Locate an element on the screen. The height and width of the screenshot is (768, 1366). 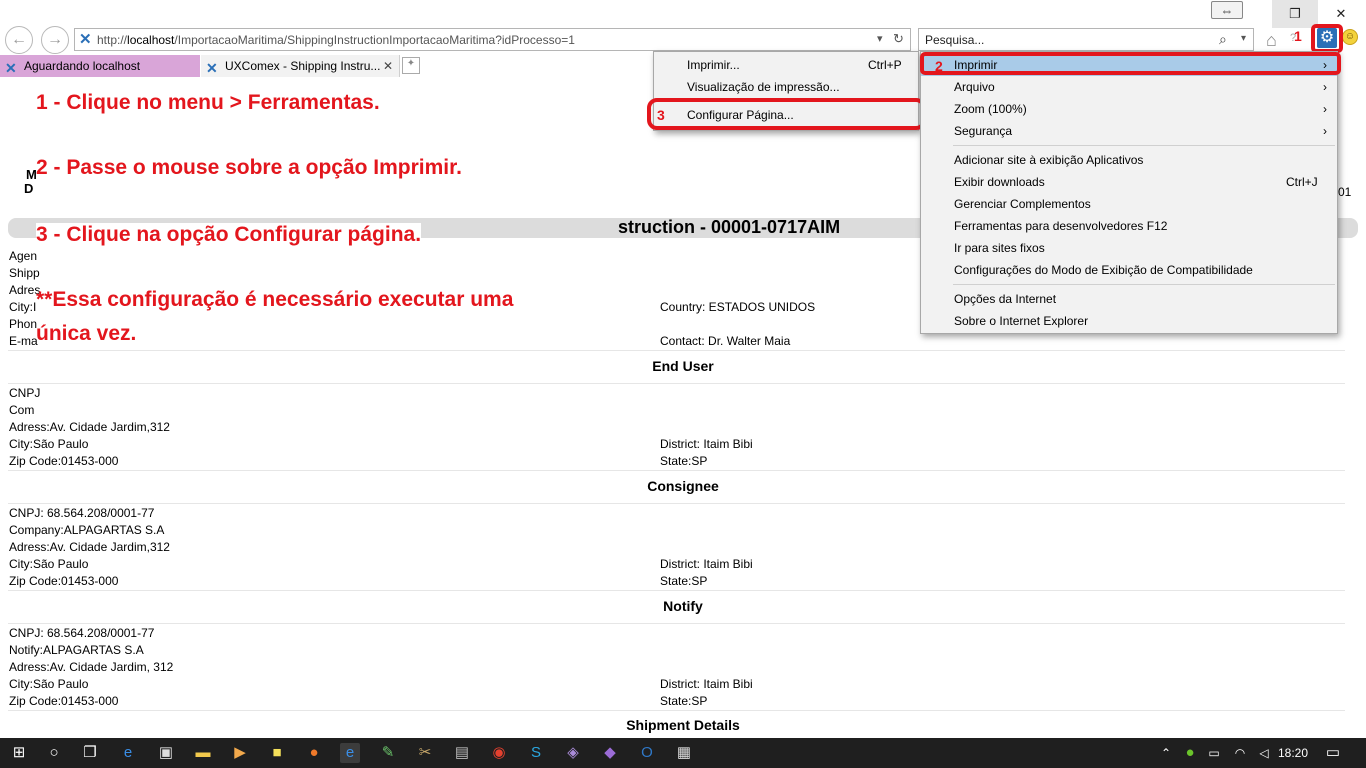
close-tab-icon: ✕ is located at coordinates (388, 66).